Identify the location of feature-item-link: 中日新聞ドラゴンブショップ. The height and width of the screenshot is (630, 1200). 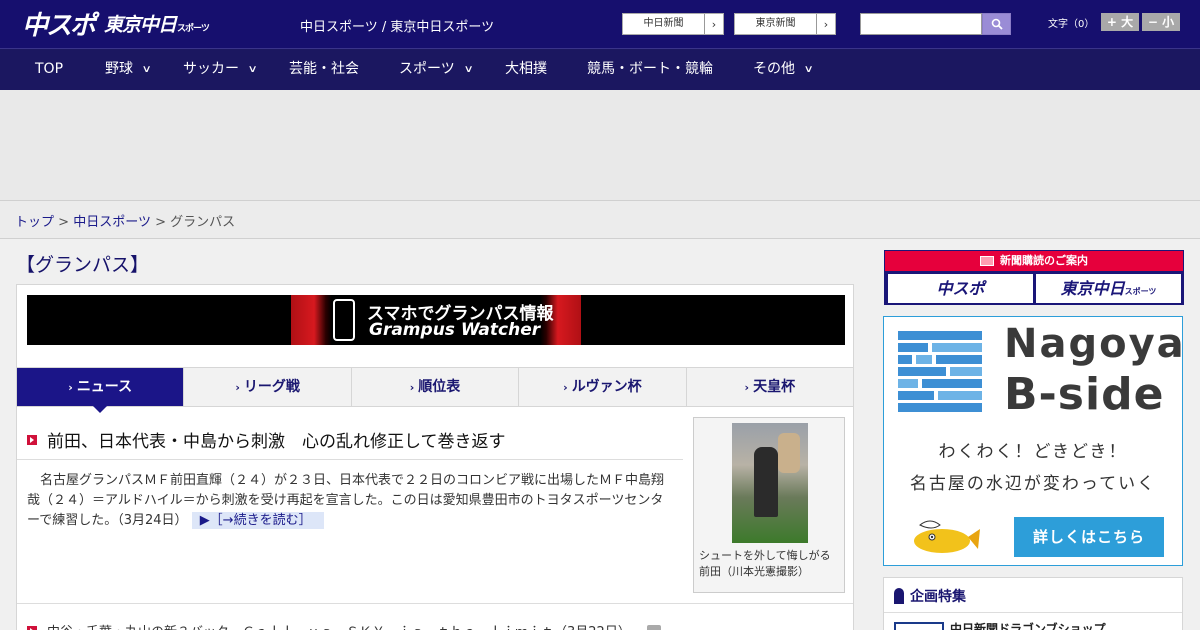
(1028, 625).